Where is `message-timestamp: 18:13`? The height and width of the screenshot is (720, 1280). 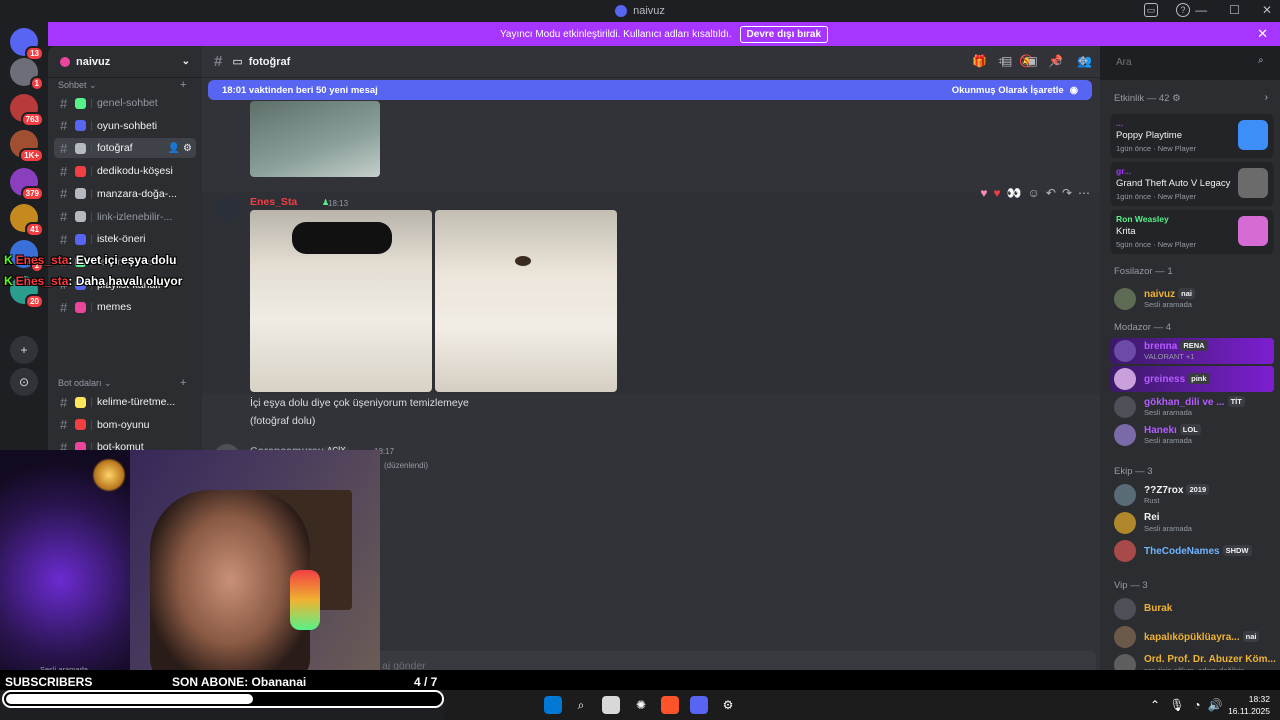
message-timestamp: 18:13 is located at coordinates (338, 203).